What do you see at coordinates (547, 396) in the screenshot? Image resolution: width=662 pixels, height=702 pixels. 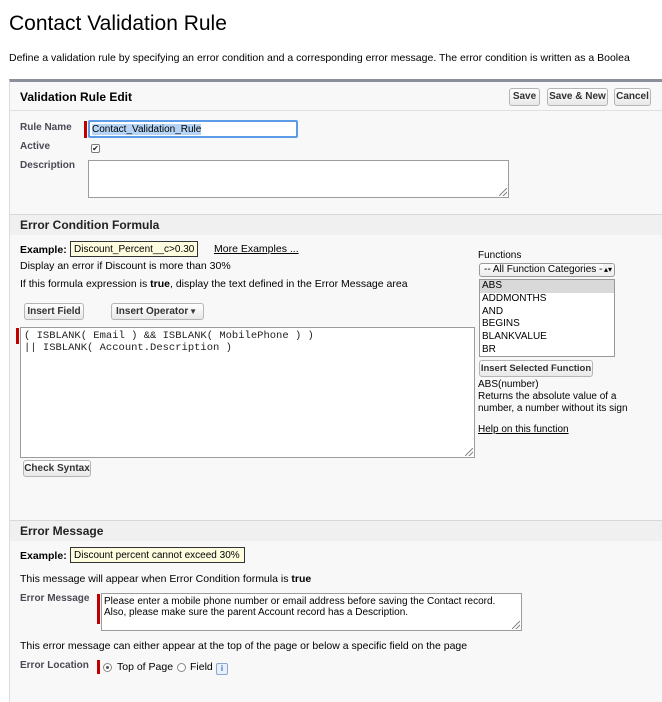 I see `function-description-line-1: Returns the absolute value of a` at bounding box center [547, 396].